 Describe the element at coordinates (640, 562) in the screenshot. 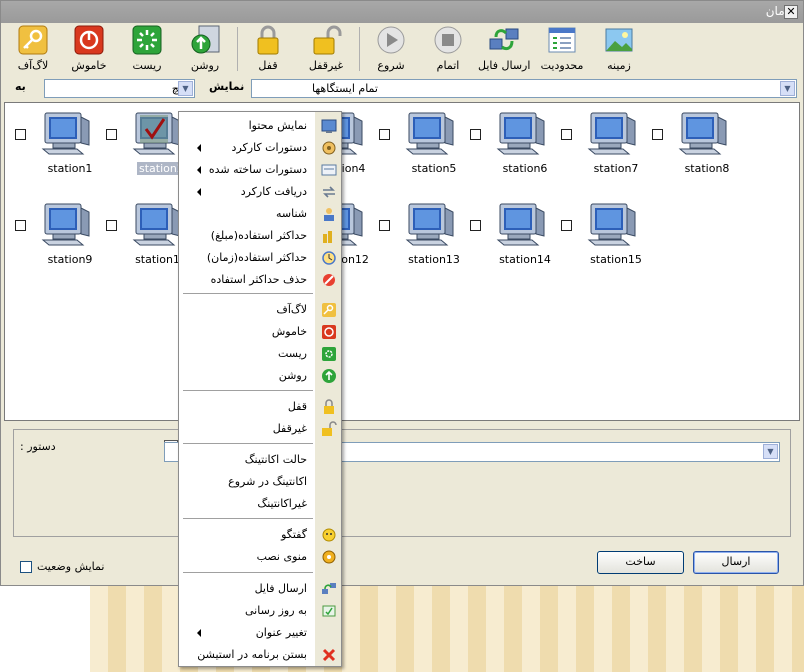

I see `build-button: ساخت` at that location.